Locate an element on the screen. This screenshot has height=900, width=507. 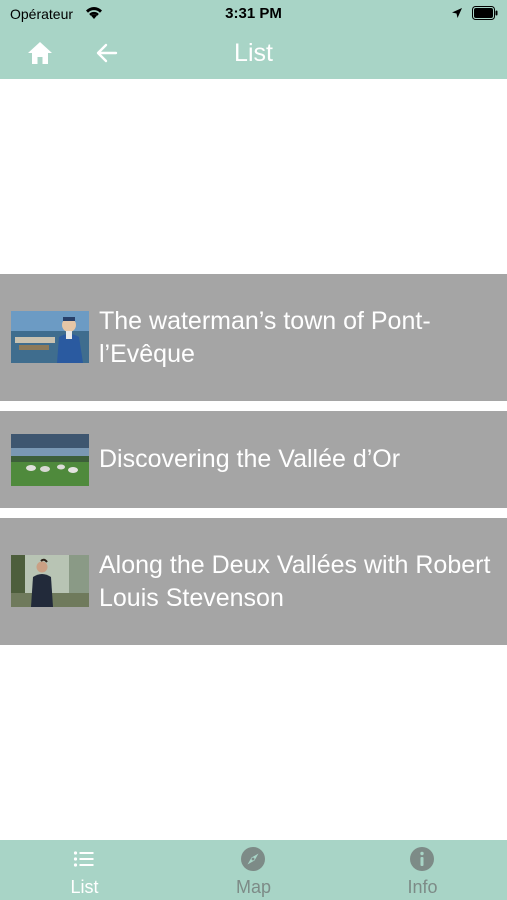
battery-icon is located at coordinates (485, 13).